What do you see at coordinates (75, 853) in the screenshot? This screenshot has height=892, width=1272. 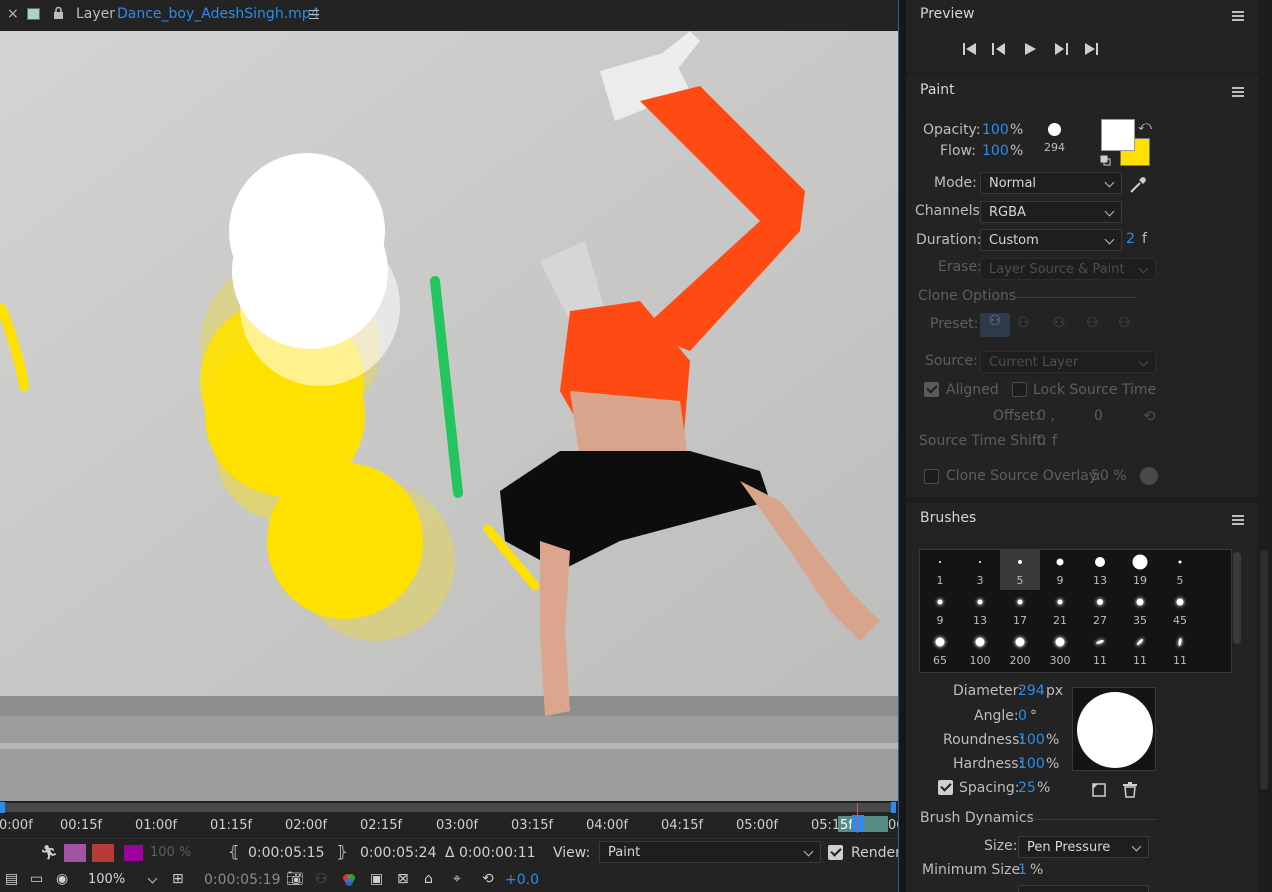 I see `onion-skin-icon` at bounding box center [75, 853].